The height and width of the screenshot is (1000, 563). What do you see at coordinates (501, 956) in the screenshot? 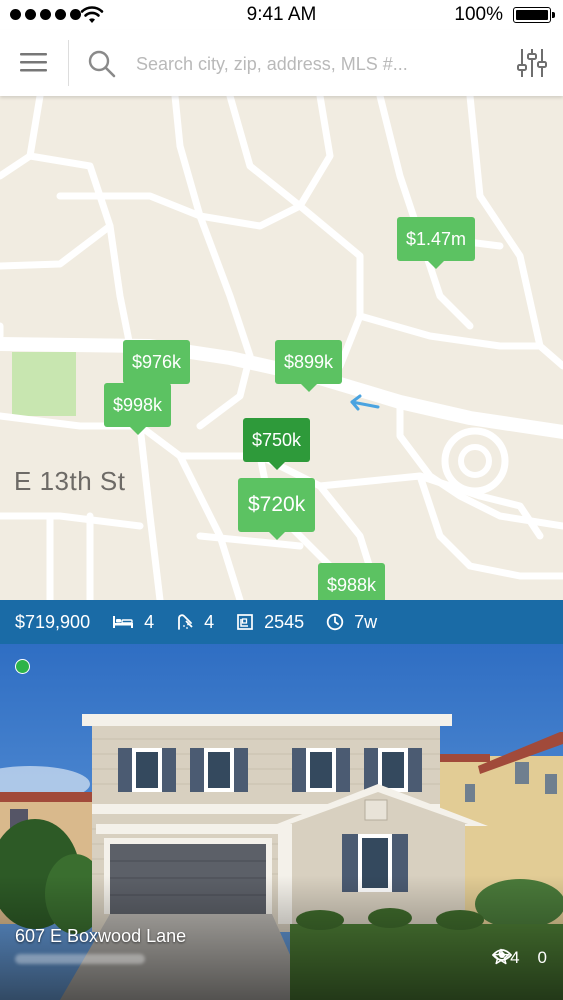
I see `star-icon` at bounding box center [501, 956].